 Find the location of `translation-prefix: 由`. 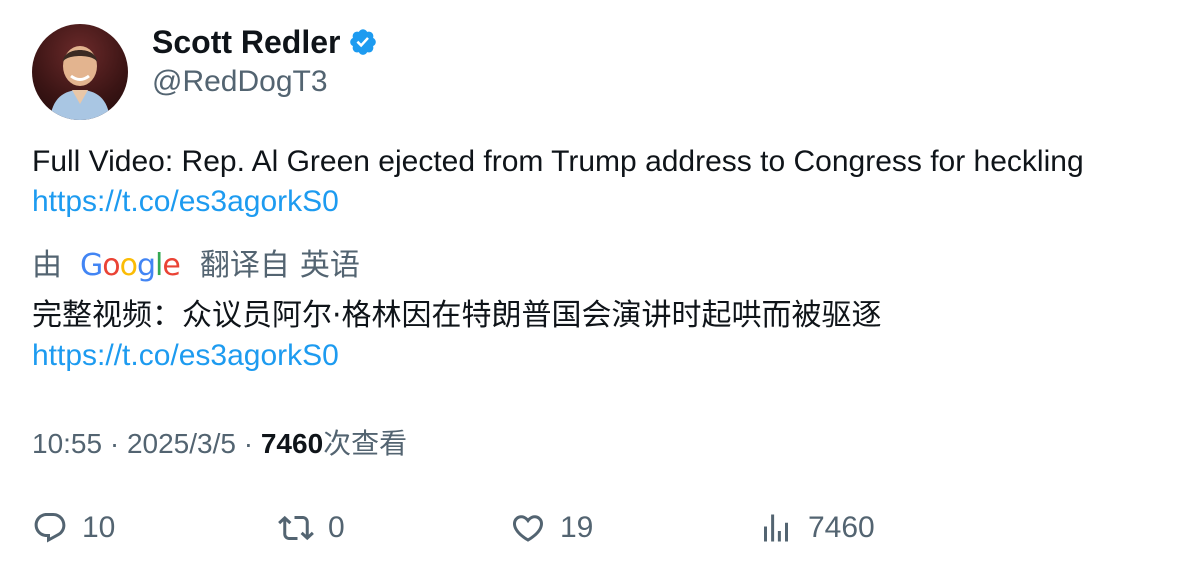

translation-prefix: 由 is located at coordinates (47, 265).